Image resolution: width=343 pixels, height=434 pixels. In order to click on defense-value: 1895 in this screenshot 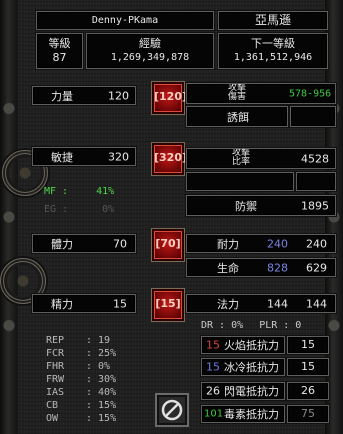, I will do `click(315, 205)`.